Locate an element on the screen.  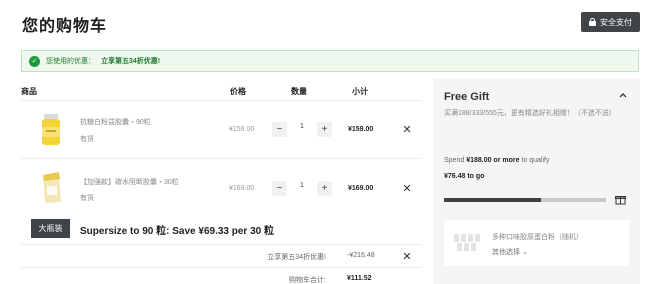
gift-select-dropdown: 其他选择 ⌄ is located at coordinates (510, 252).